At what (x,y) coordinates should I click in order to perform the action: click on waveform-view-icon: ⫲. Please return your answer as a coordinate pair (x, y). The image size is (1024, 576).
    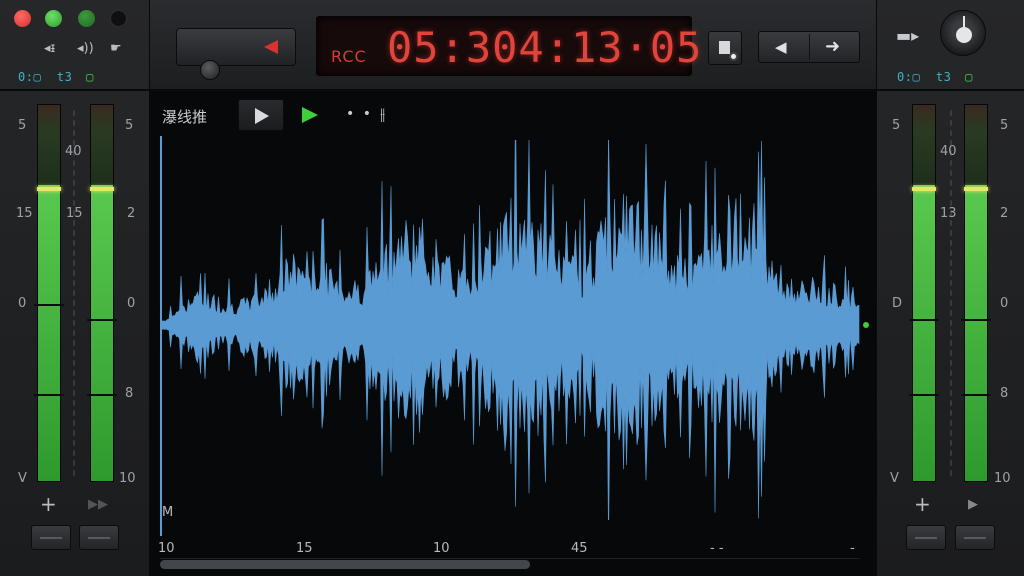
    Looking at the image, I should click on (382, 114).